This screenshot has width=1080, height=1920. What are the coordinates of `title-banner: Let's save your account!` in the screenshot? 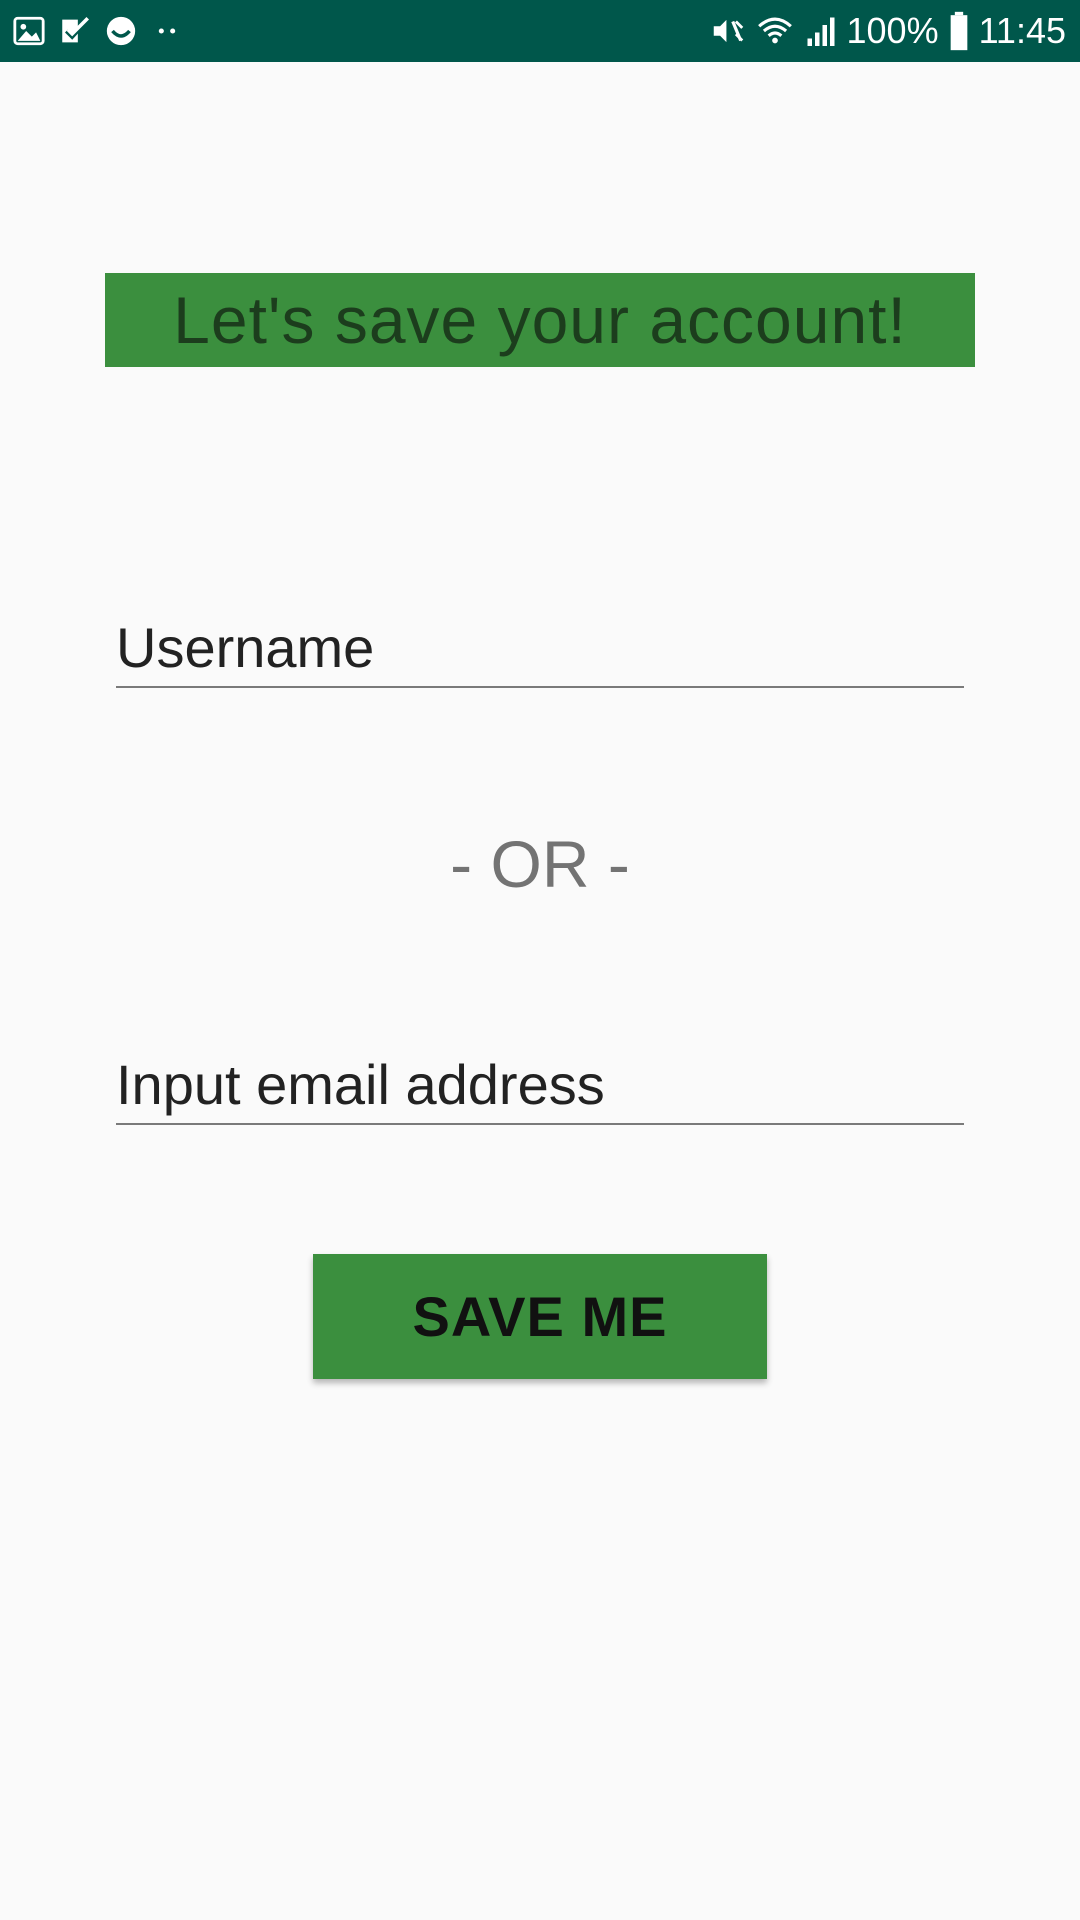 It's located at (540, 320).